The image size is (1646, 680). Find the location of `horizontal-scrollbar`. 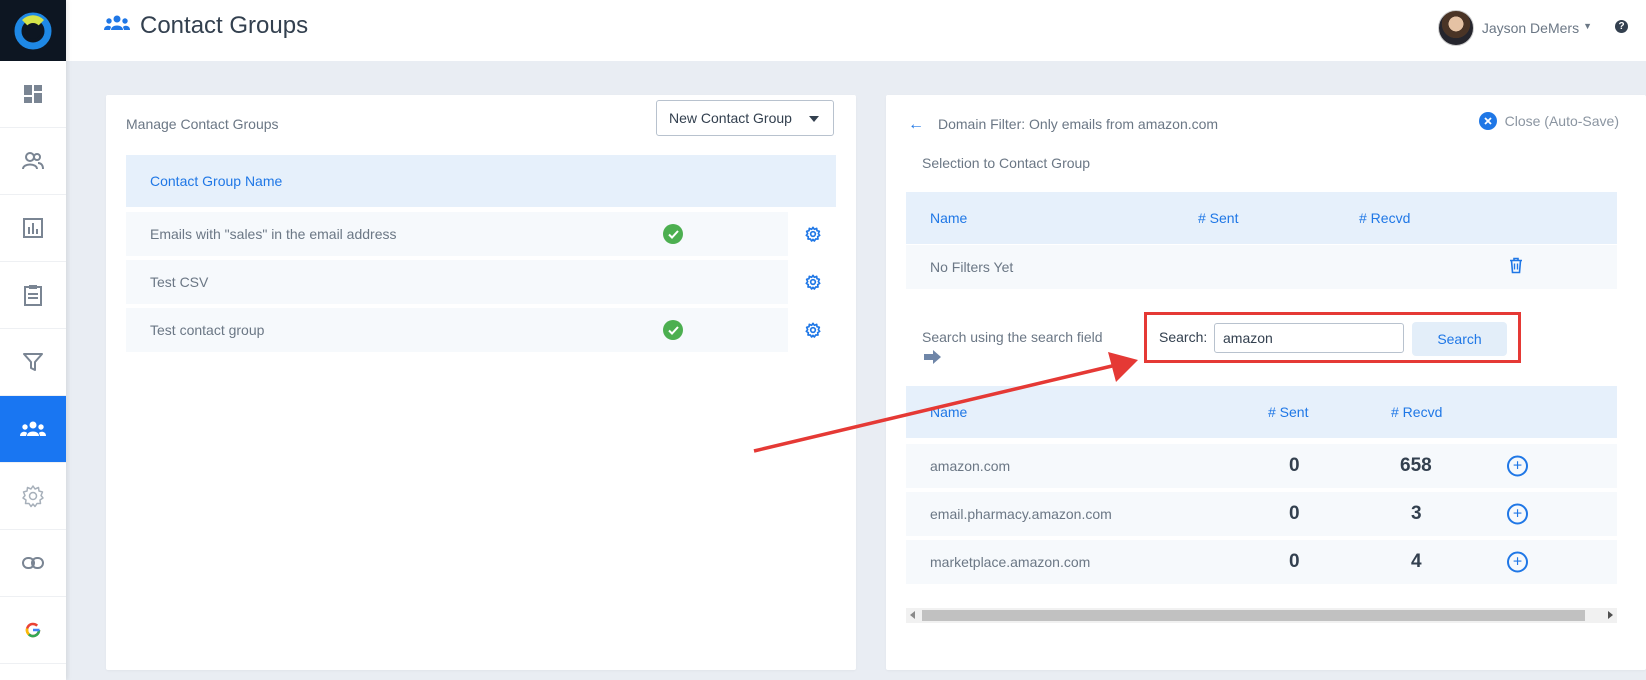

horizontal-scrollbar is located at coordinates (1261, 615).